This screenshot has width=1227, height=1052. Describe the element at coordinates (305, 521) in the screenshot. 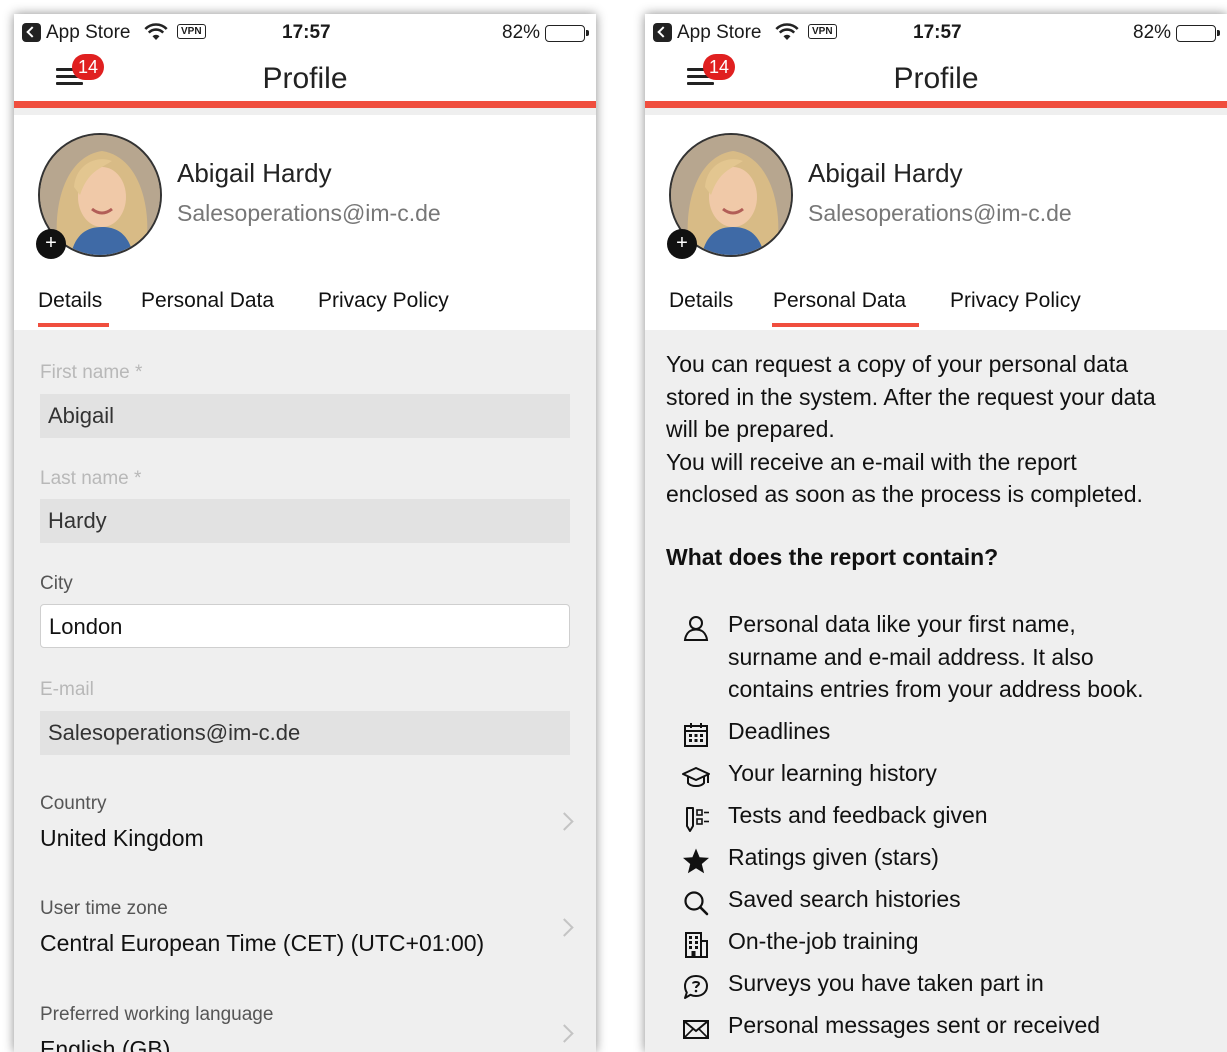

I see `last-name-field: Hardy` at that location.